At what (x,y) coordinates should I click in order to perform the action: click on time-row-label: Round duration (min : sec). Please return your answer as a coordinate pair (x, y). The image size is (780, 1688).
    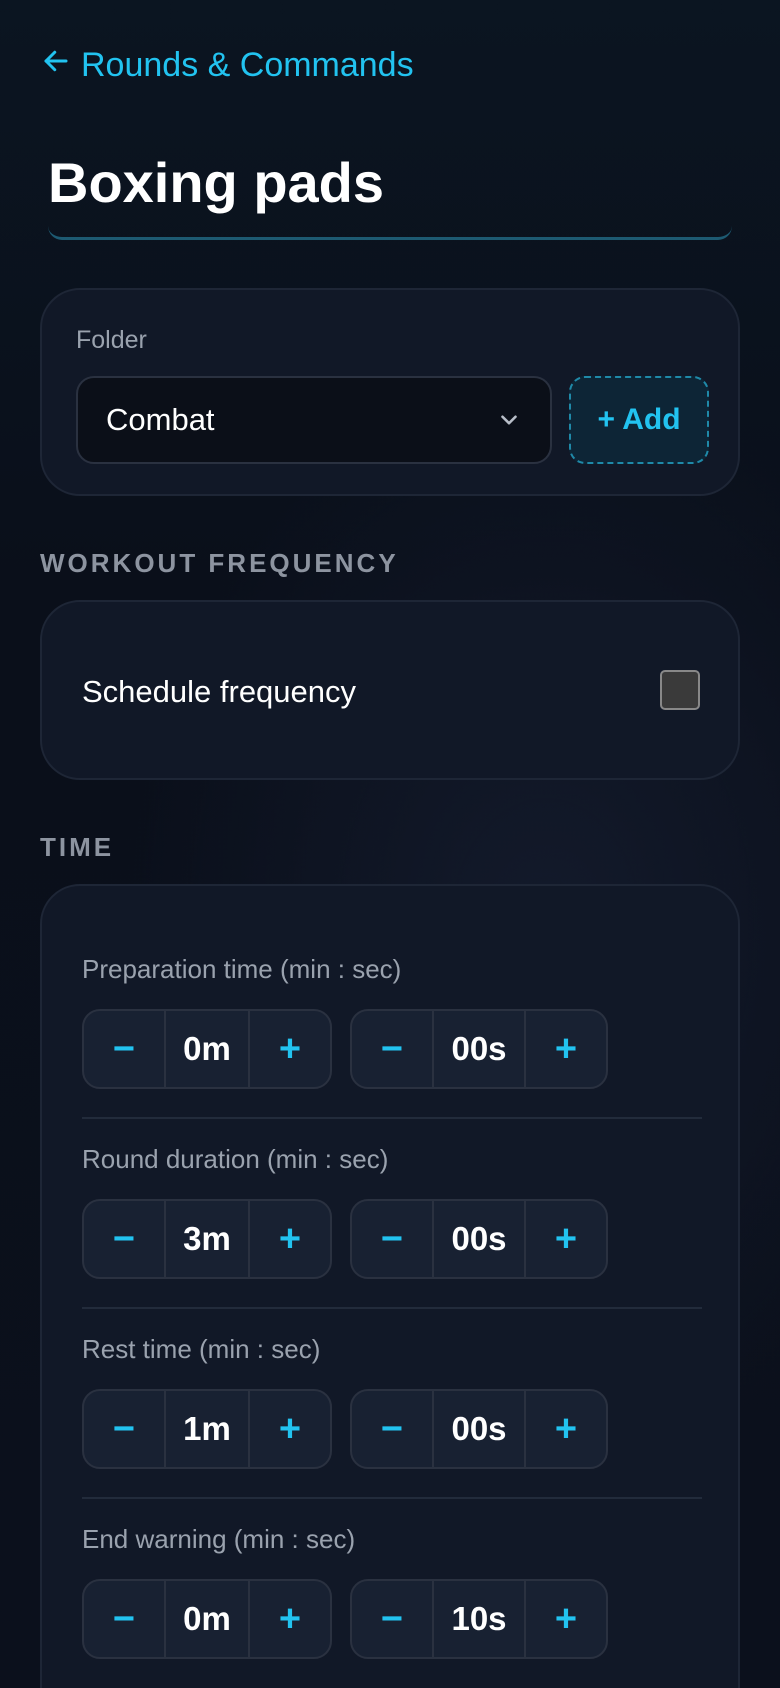
    Looking at the image, I should click on (235, 1159).